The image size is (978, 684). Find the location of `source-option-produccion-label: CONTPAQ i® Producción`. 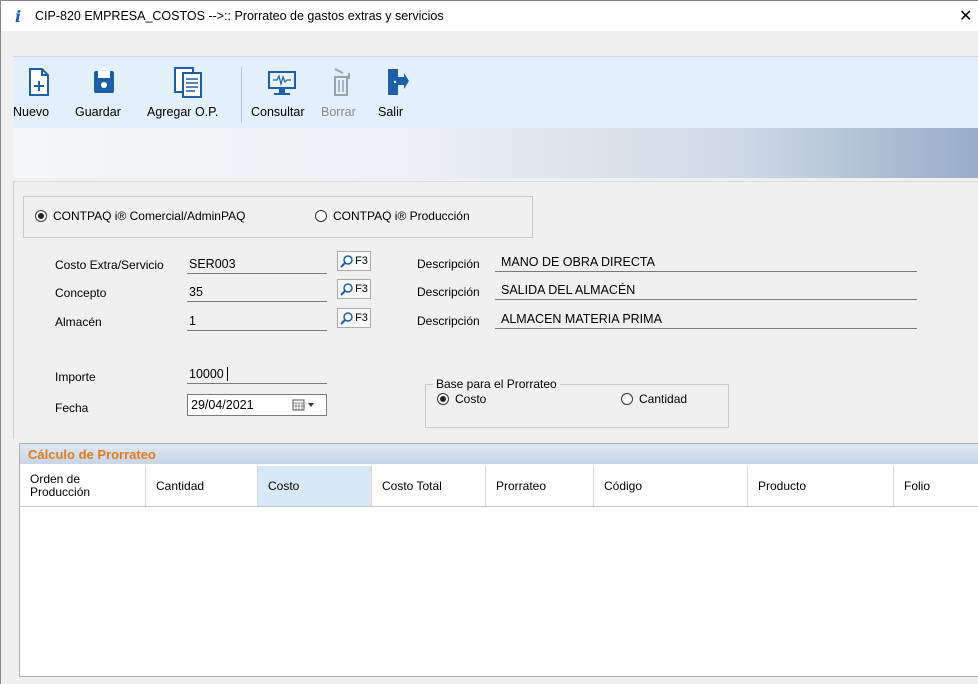

source-option-produccion-label: CONTPAQ i® Producción is located at coordinates (401, 216).